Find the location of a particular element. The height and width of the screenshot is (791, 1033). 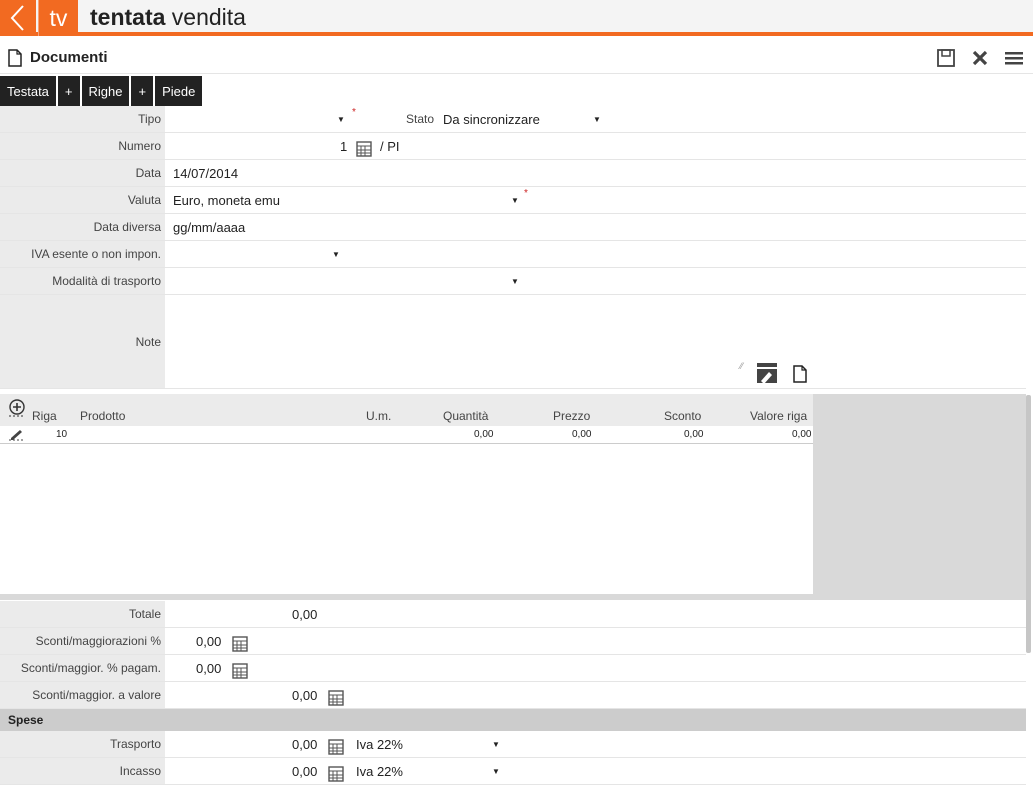

stato-select: Da sincronizzare is located at coordinates (491, 119).